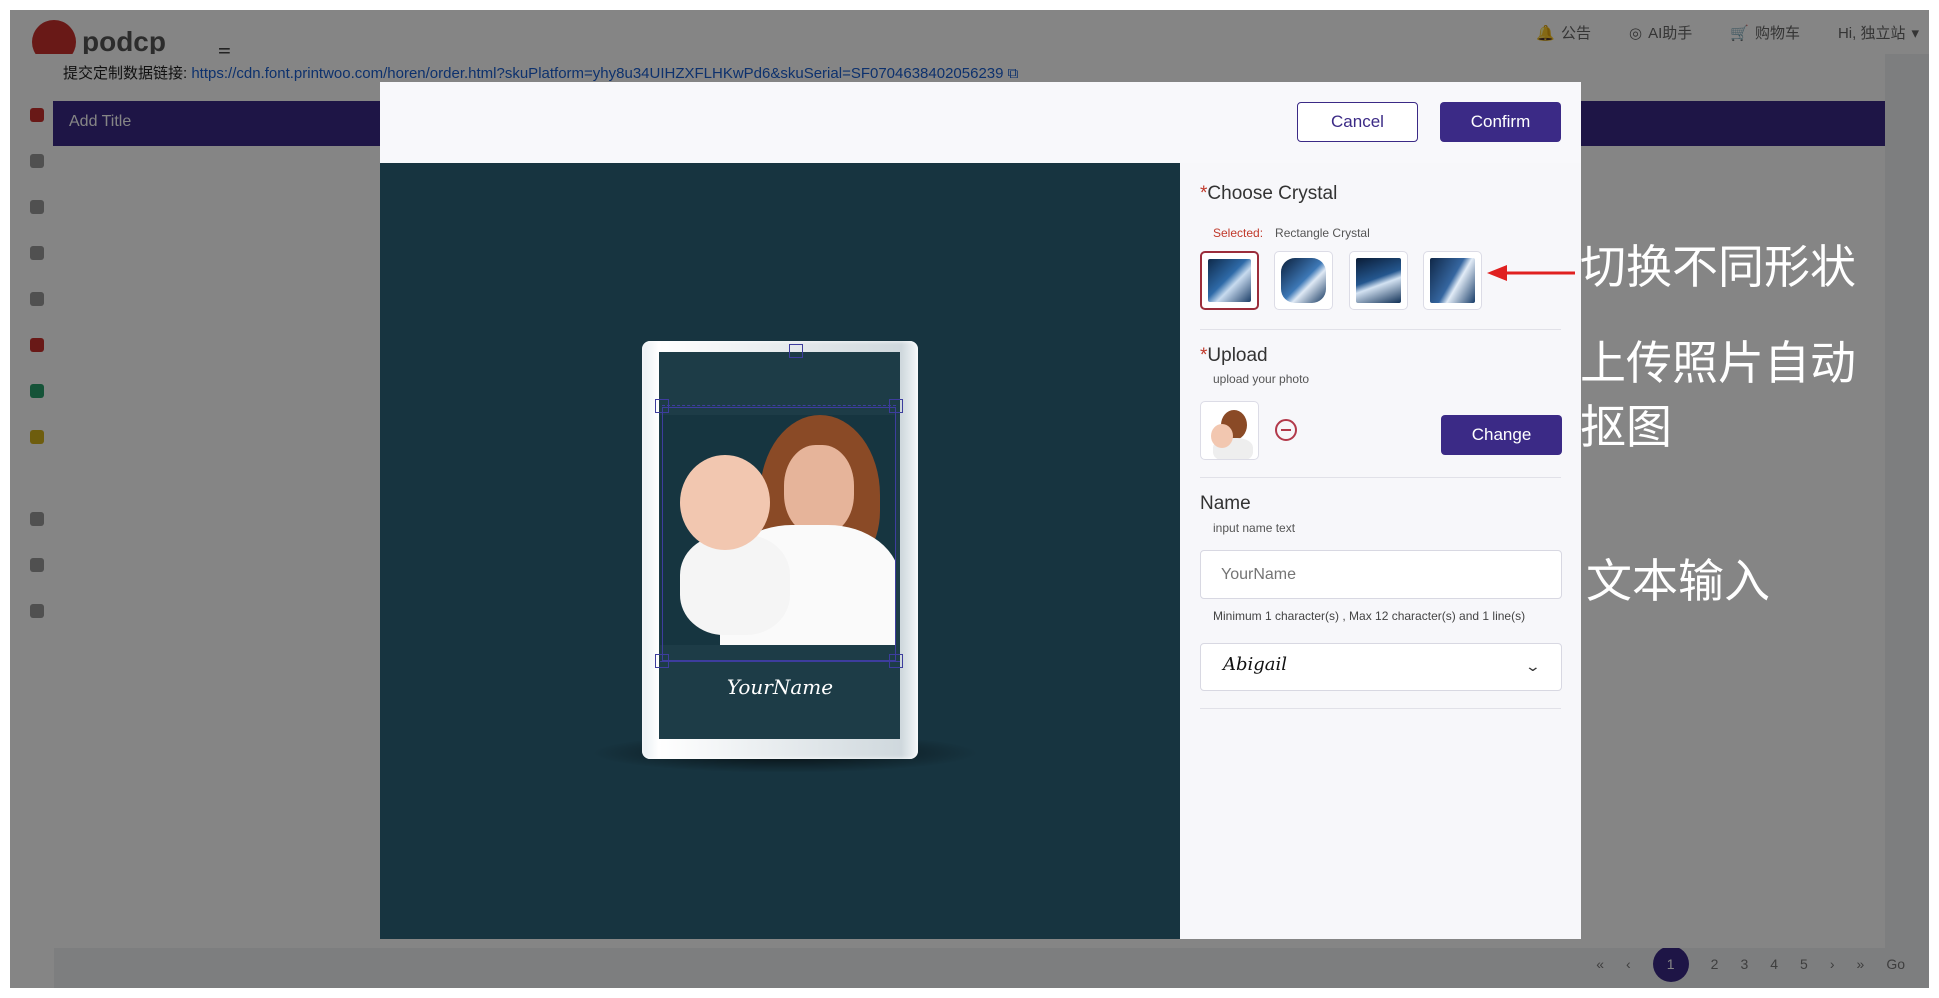  What do you see at coordinates (779, 405) in the screenshot?
I see `photo-crop-guide` at bounding box center [779, 405].